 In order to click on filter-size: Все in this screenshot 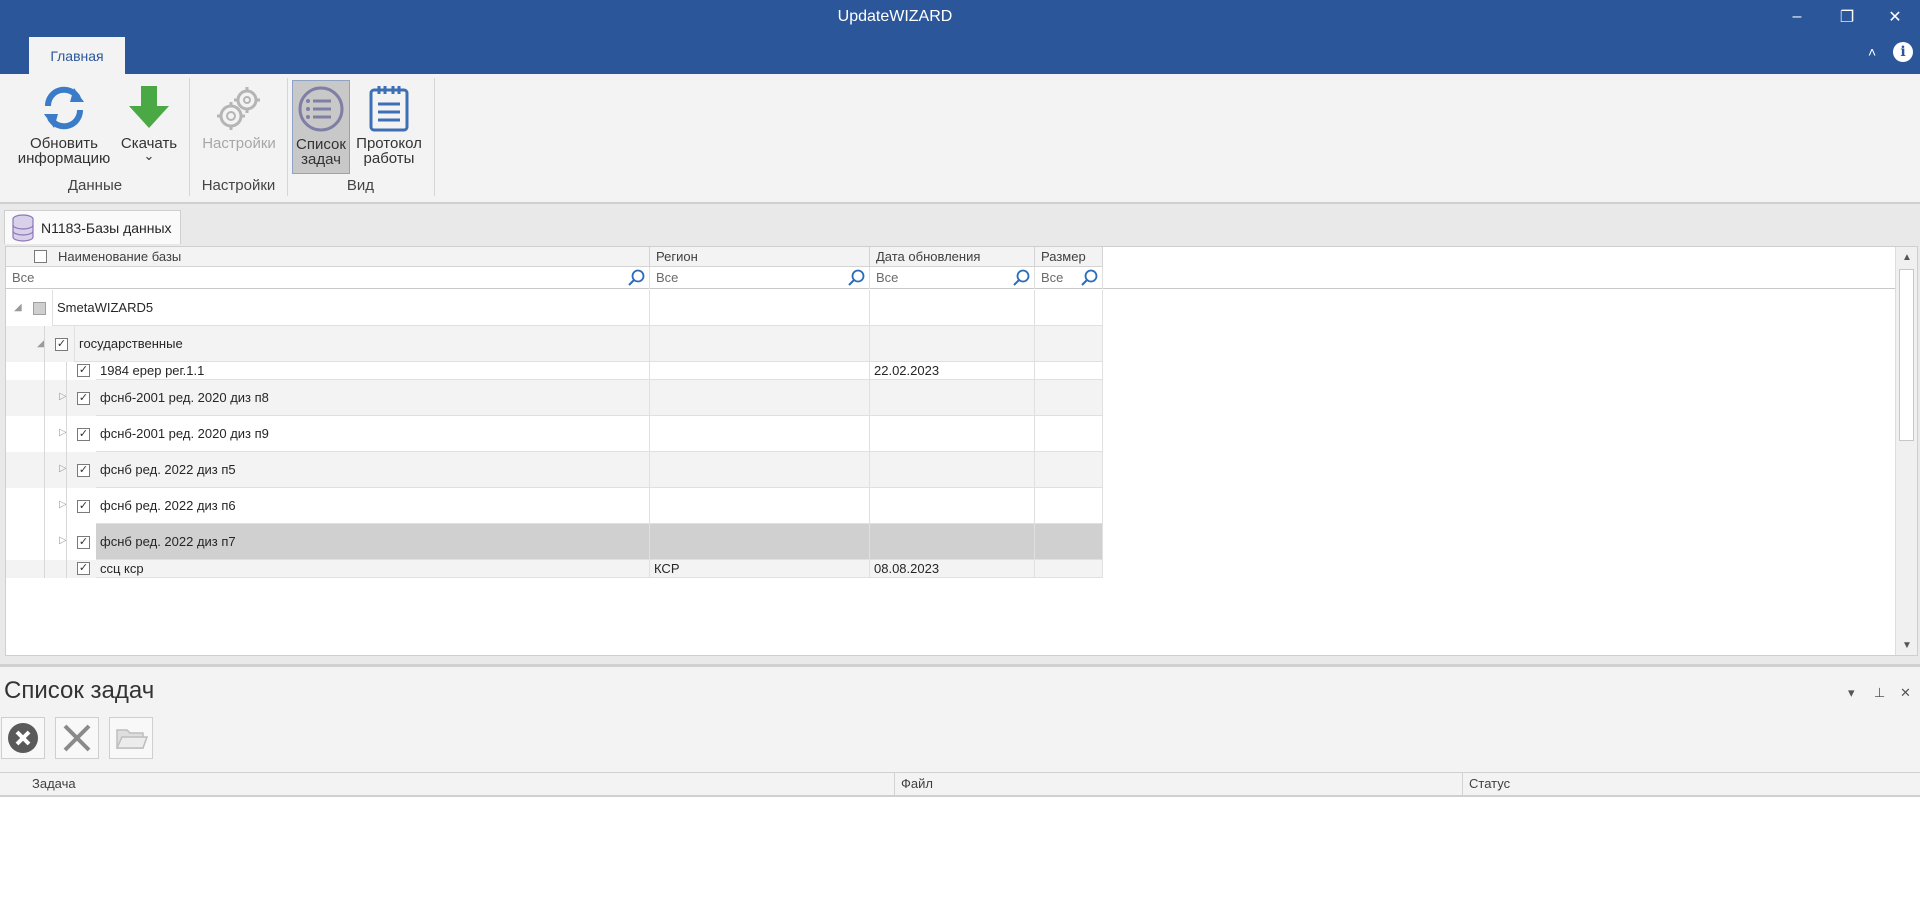, I will do `click(1069, 278)`.